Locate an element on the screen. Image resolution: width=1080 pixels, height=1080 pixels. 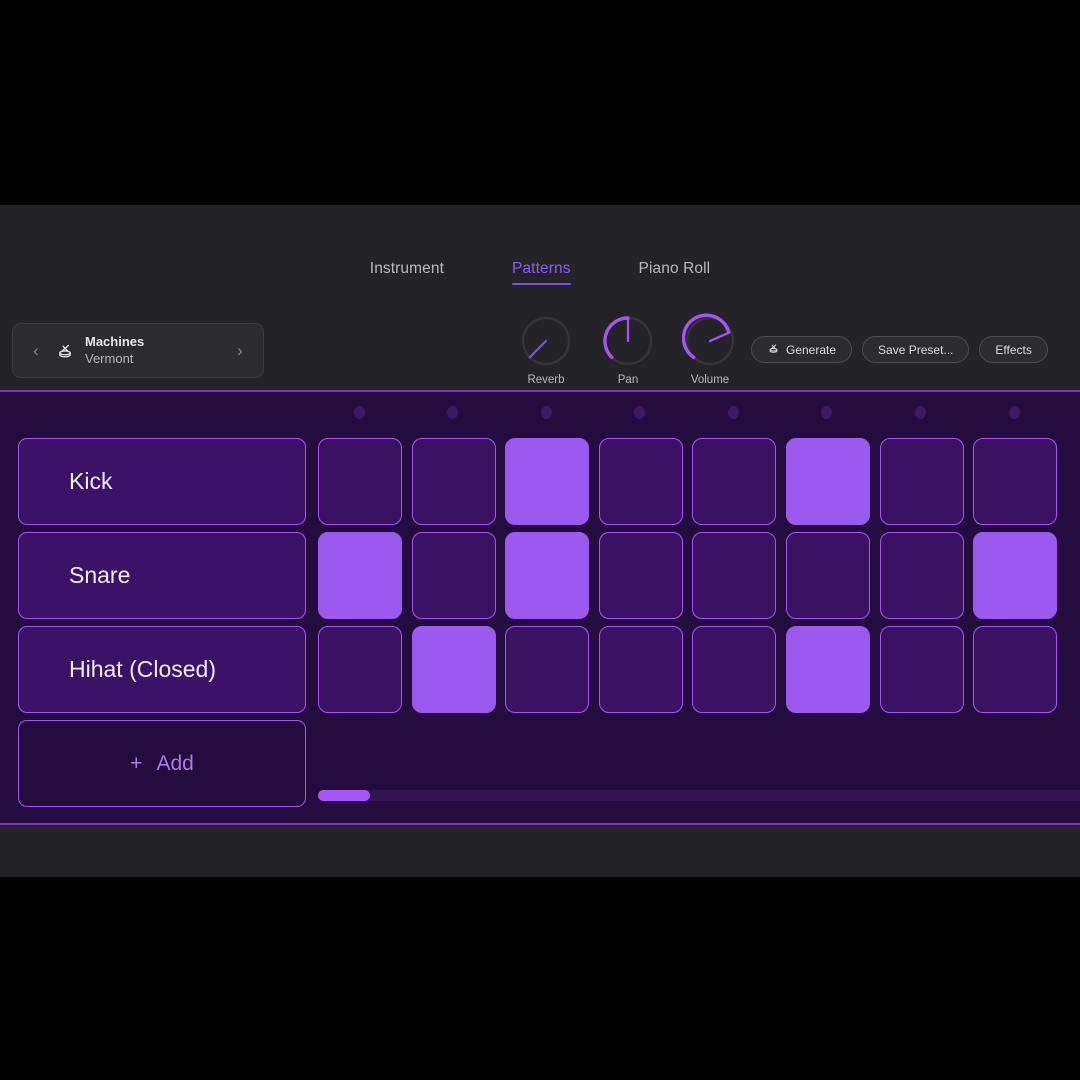
step-row-hihat is located at coordinates (687, 669).